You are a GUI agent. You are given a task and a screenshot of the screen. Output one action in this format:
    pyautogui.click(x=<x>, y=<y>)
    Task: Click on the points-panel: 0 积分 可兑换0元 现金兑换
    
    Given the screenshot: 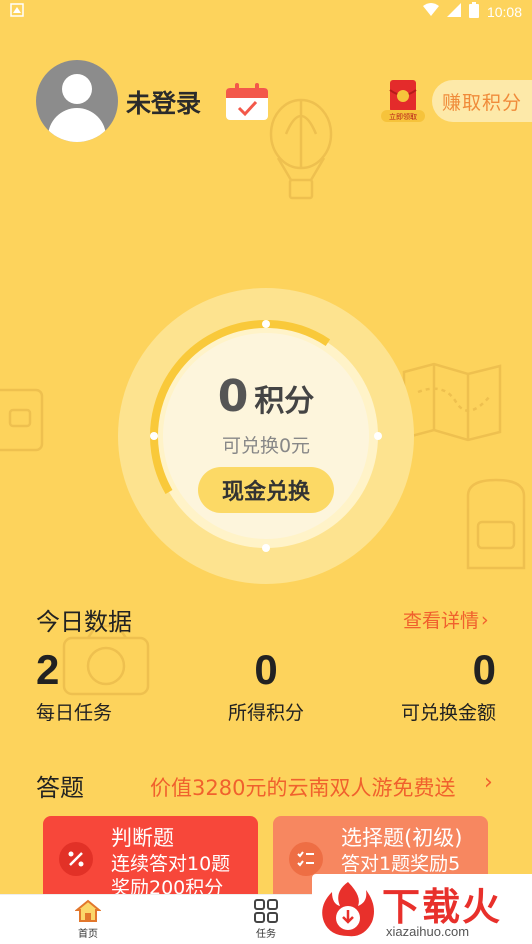 What is the action you would take?
    pyautogui.click(x=266, y=436)
    